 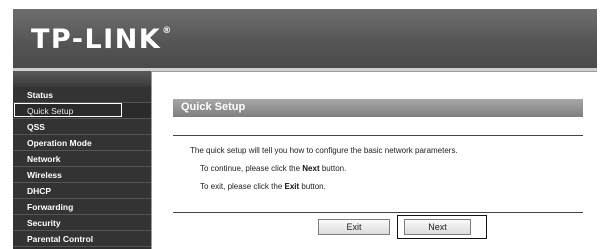 What do you see at coordinates (213, 107) in the screenshot?
I see `page-title: Quick Setup` at bounding box center [213, 107].